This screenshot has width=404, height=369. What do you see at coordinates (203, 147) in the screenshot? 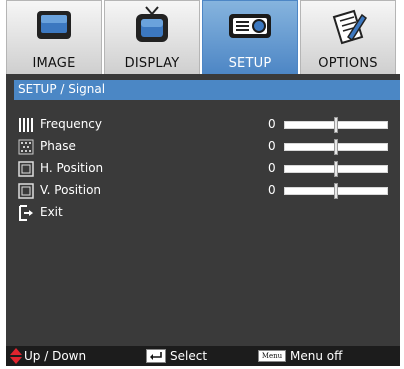
I see `menu-row-phase: Phase 0` at bounding box center [203, 147].